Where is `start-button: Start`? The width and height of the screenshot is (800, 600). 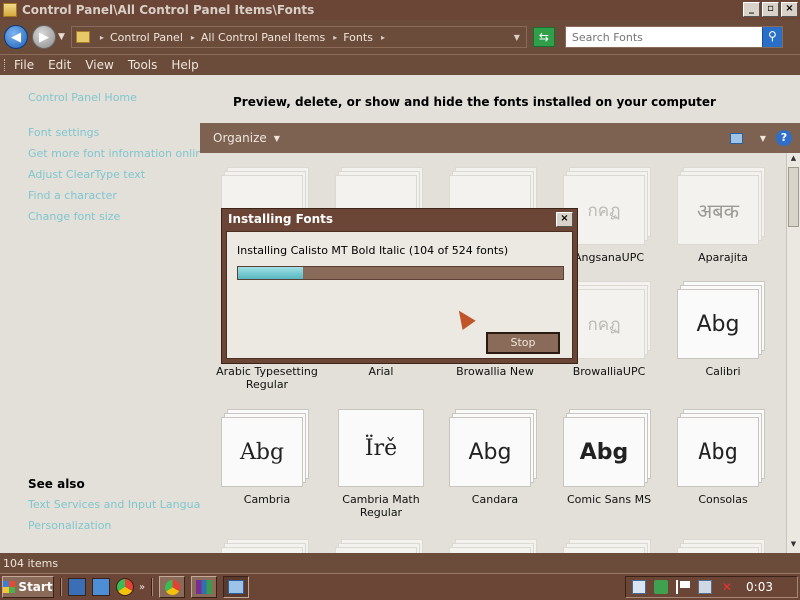
start-button: Start is located at coordinates (28, 587).